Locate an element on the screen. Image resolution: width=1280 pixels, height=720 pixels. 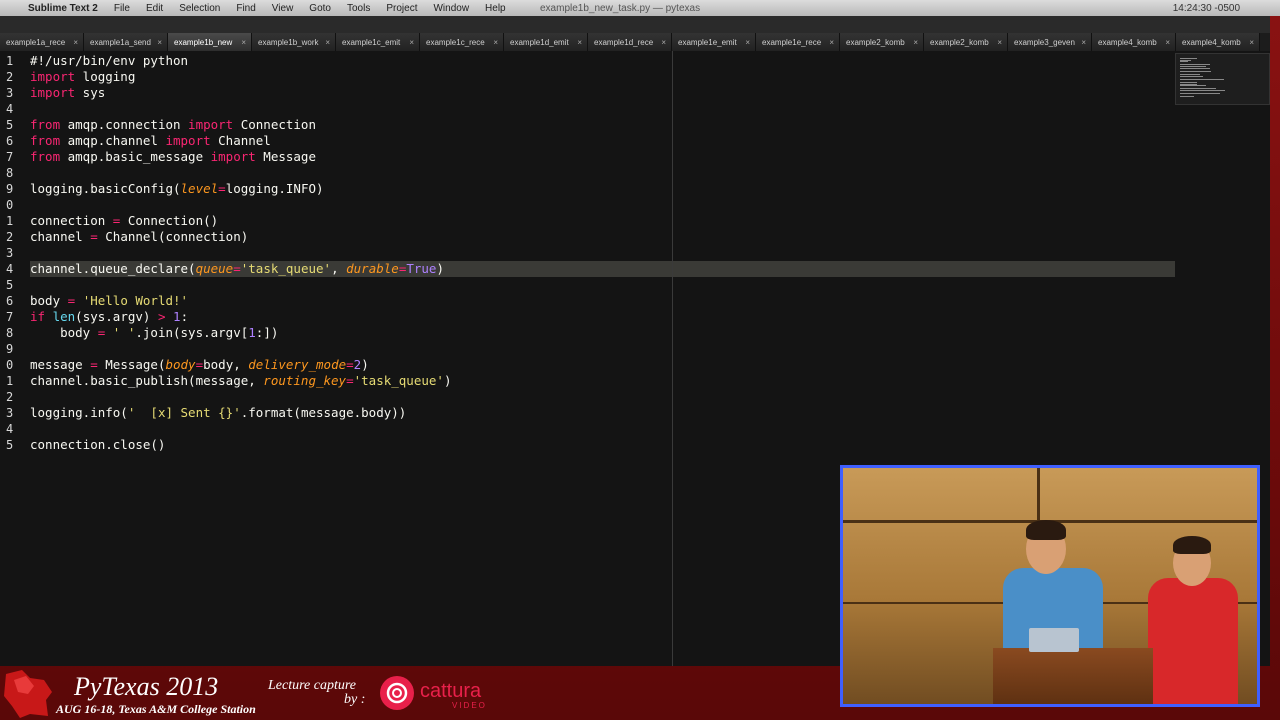
tab-4: example1c_emit × is located at coordinates (378, 42).